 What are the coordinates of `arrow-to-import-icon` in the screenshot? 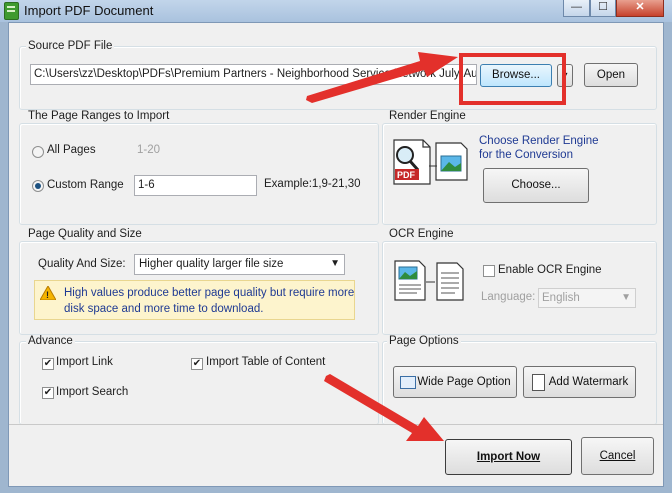 It's located at (384, 407).